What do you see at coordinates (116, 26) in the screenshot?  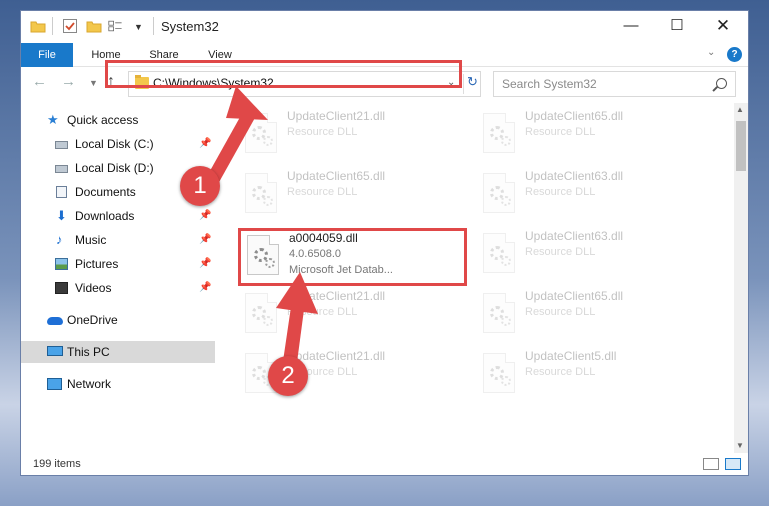 I see `view-options-icon` at bounding box center [116, 26].